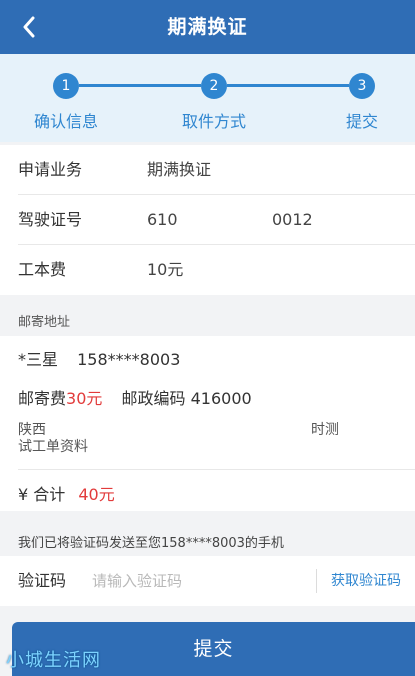  I want to click on page-title: 期满换证, so click(207, 27).